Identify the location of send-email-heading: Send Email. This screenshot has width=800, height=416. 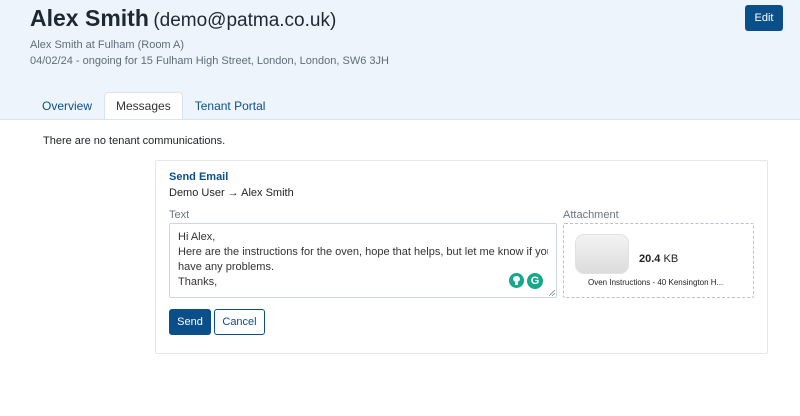
(199, 177).